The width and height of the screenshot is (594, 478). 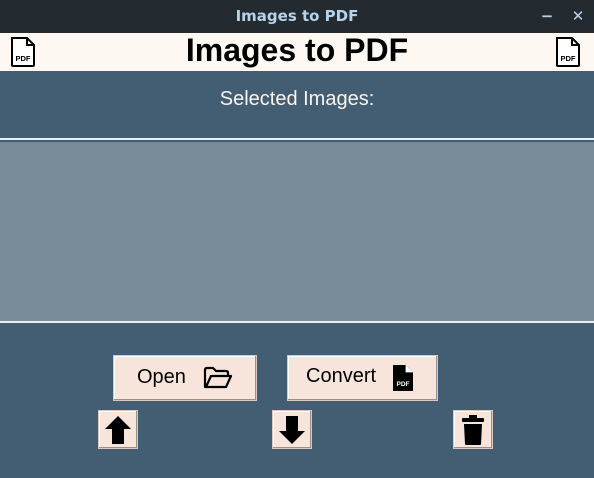 What do you see at coordinates (568, 58) in the screenshot?
I see `pdf-icon-text: PDF` at bounding box center [568, 58].